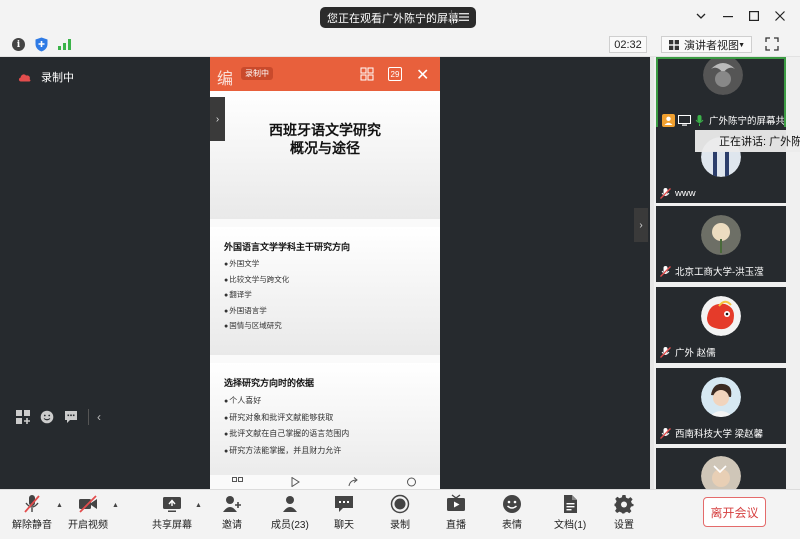  I want to click on start-video-label: 开启视频, so click(88, 525).